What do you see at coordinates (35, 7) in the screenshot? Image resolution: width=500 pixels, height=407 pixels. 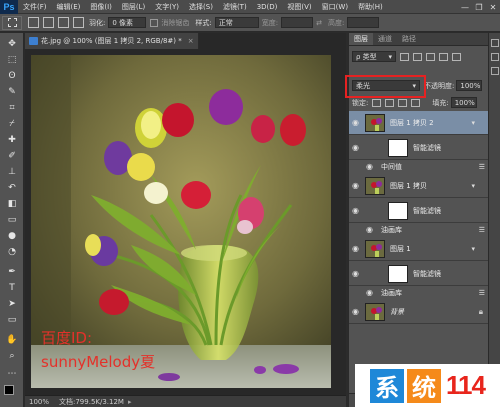 I see `menu-file: 文件(F)` at bounding box center [35, 7].